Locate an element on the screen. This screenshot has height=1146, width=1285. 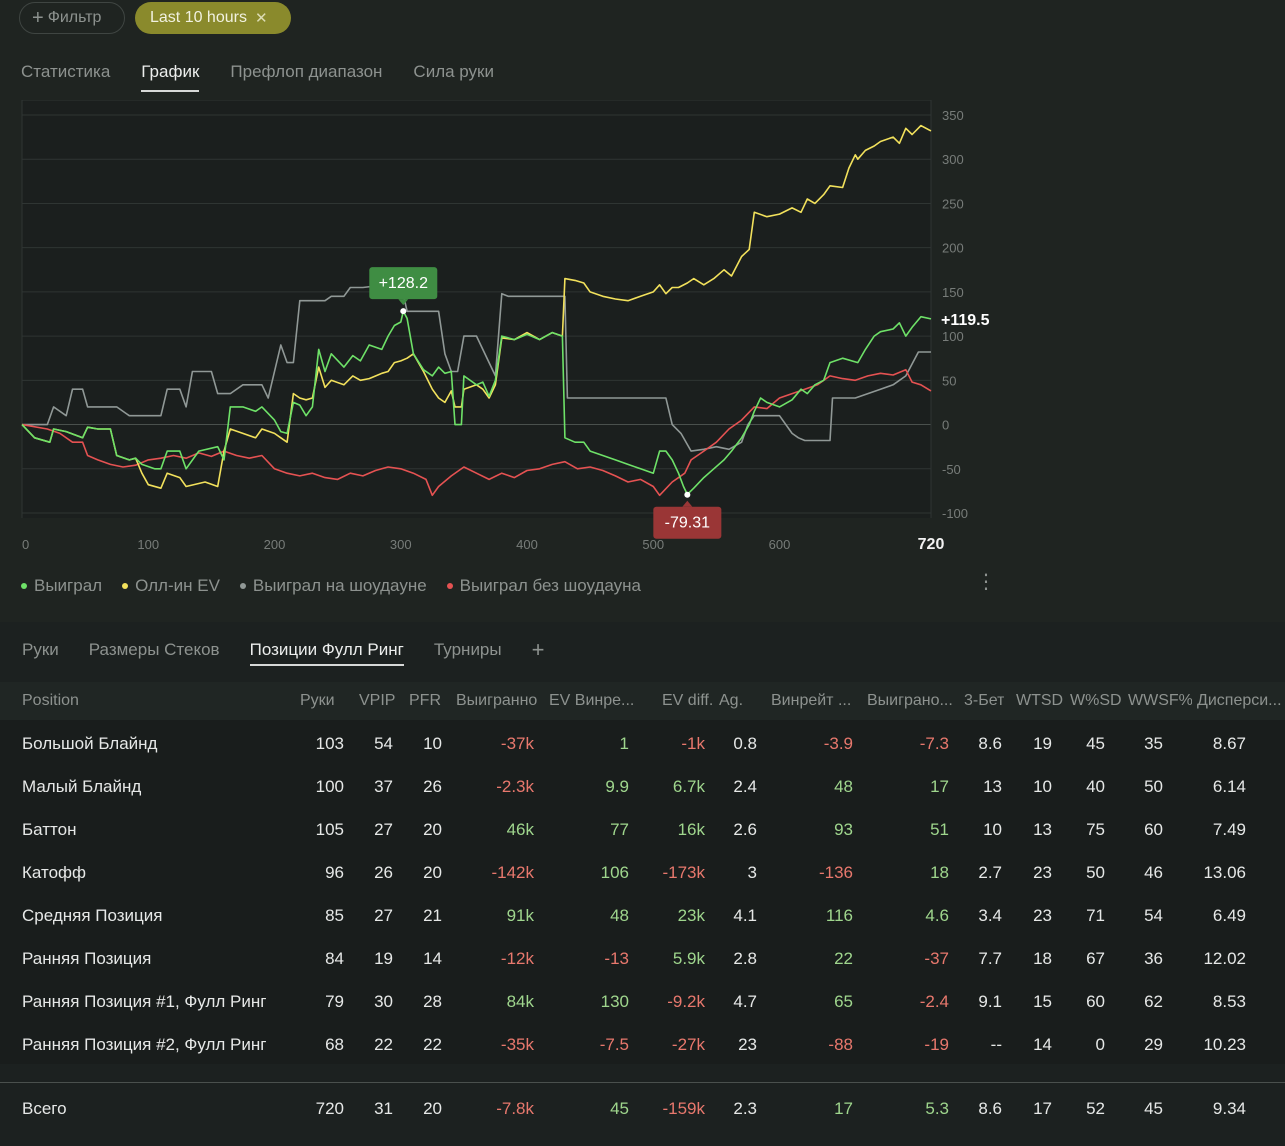
add-tab-icon: + is located at coordinates (538, 652).